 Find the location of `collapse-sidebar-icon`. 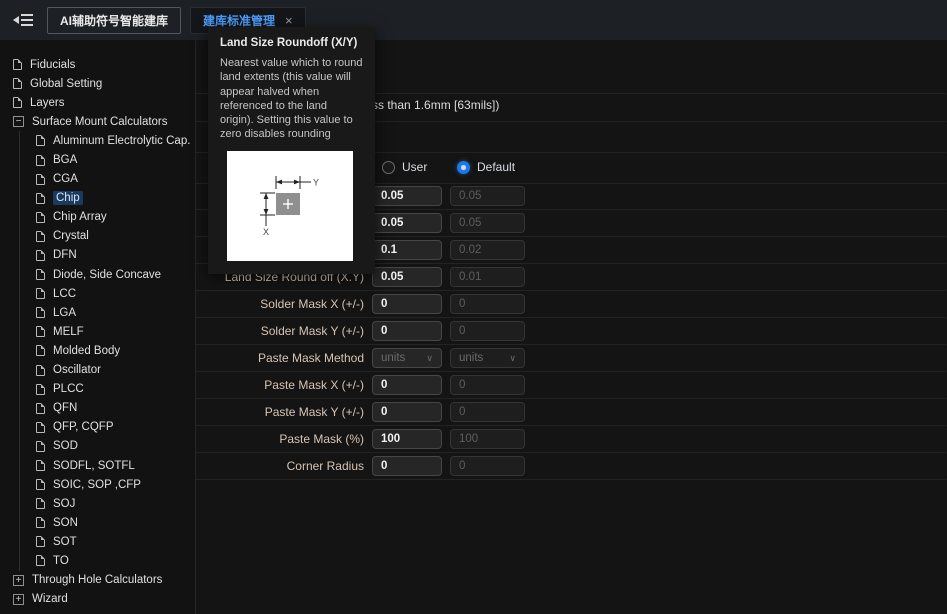

collapse-sidebar-icon is located at coordinates (24, 20).